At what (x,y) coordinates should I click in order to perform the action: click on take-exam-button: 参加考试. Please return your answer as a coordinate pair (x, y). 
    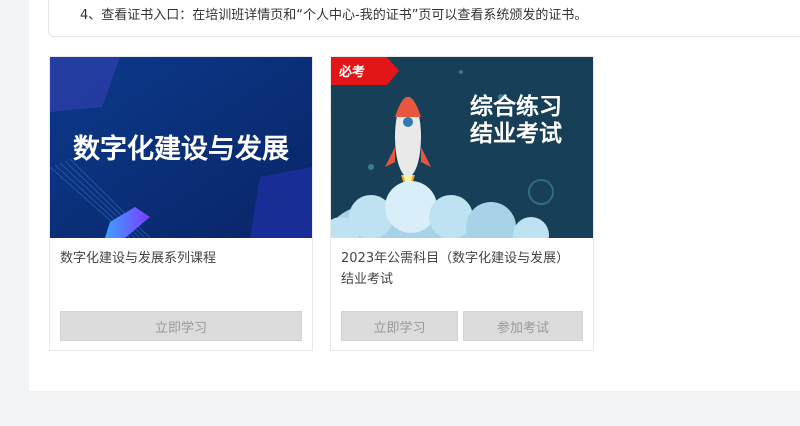
    Looking at the image, I should click on (523, 326).